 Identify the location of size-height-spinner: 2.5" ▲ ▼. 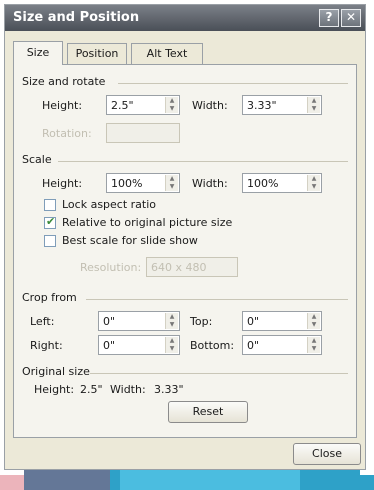
(143, 105).